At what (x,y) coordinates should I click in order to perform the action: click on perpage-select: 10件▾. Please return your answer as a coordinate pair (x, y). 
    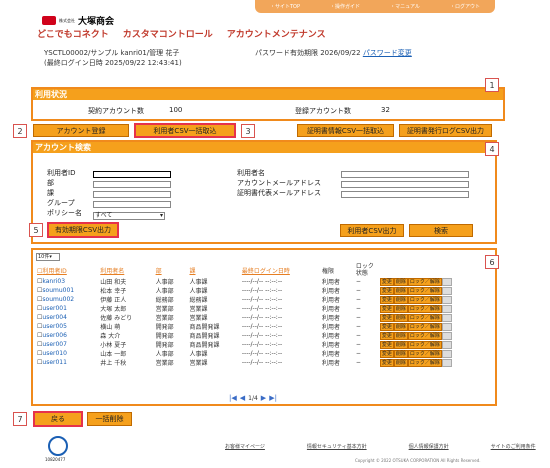
    Looking at the image, I should click on (48, 257).